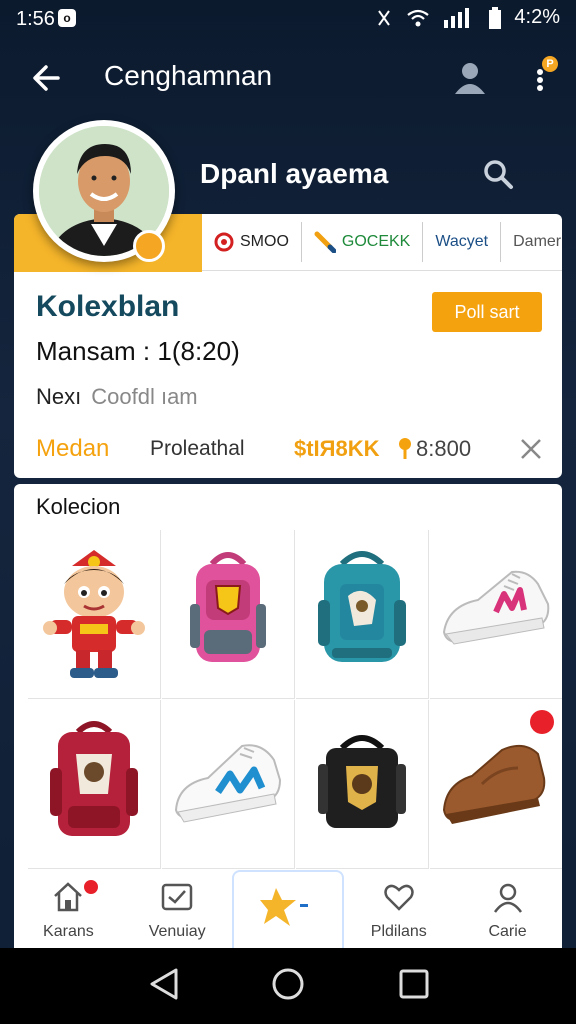 The image size is (576, 1024). What do you see at coordinates (540, 77) in the screenshot?
I see `more-menu-button: P` at bounding box center [540, 77].